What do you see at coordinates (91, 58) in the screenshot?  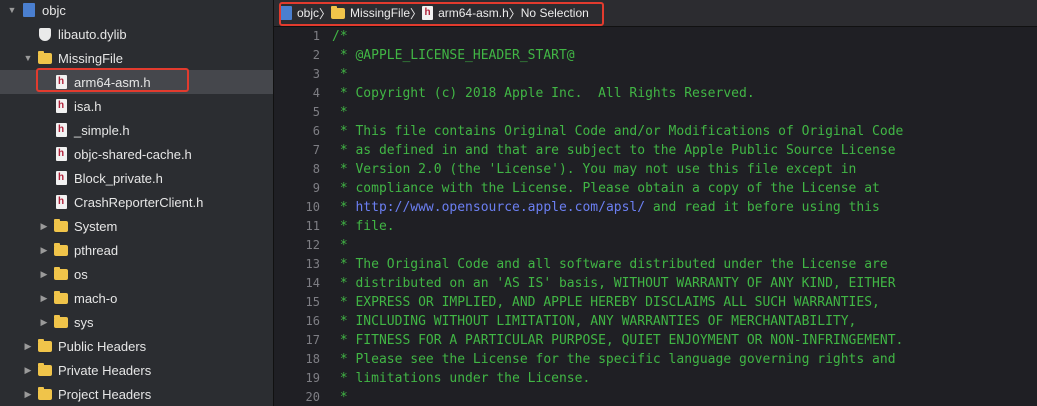 I see `sidebar-item-label: MissingFile` at bounding box center [91, 58].